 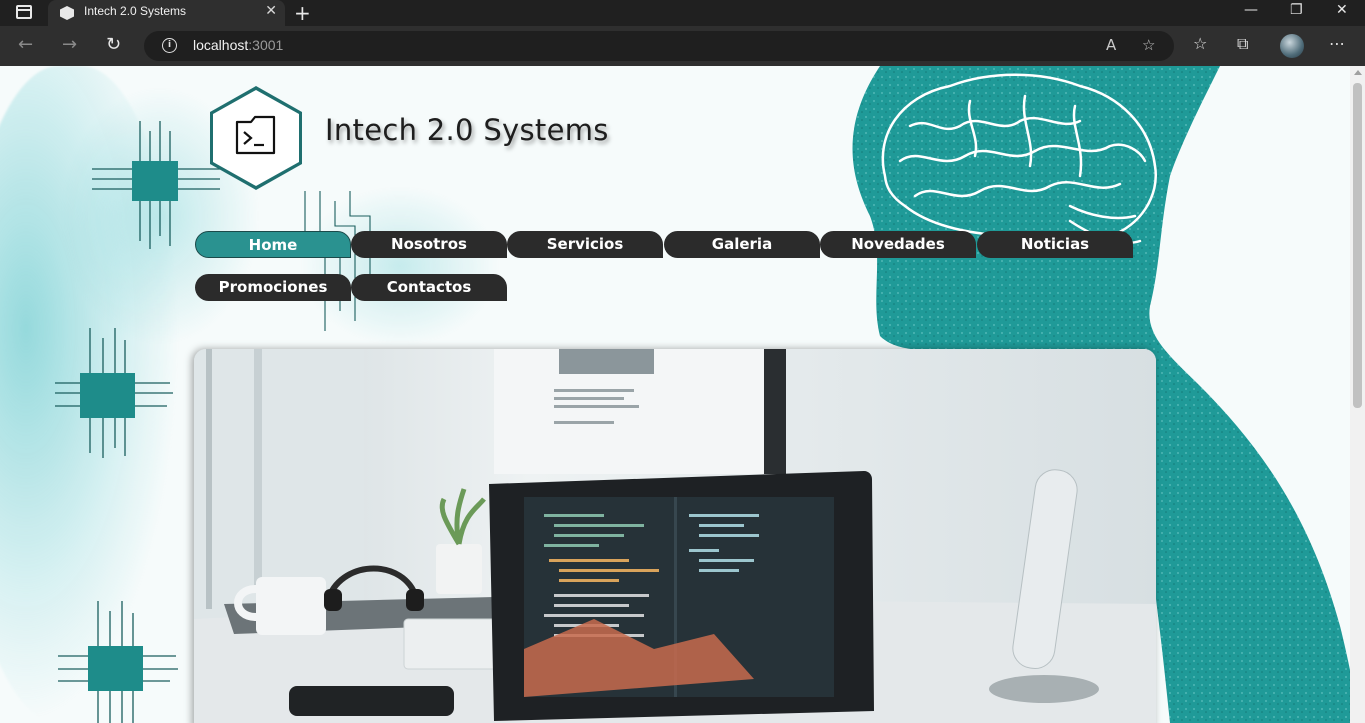 What do you see at coordinates (1251, 10) in the screenshot?
I see `minimize-icon: —` at bounding box center [1251, 10].